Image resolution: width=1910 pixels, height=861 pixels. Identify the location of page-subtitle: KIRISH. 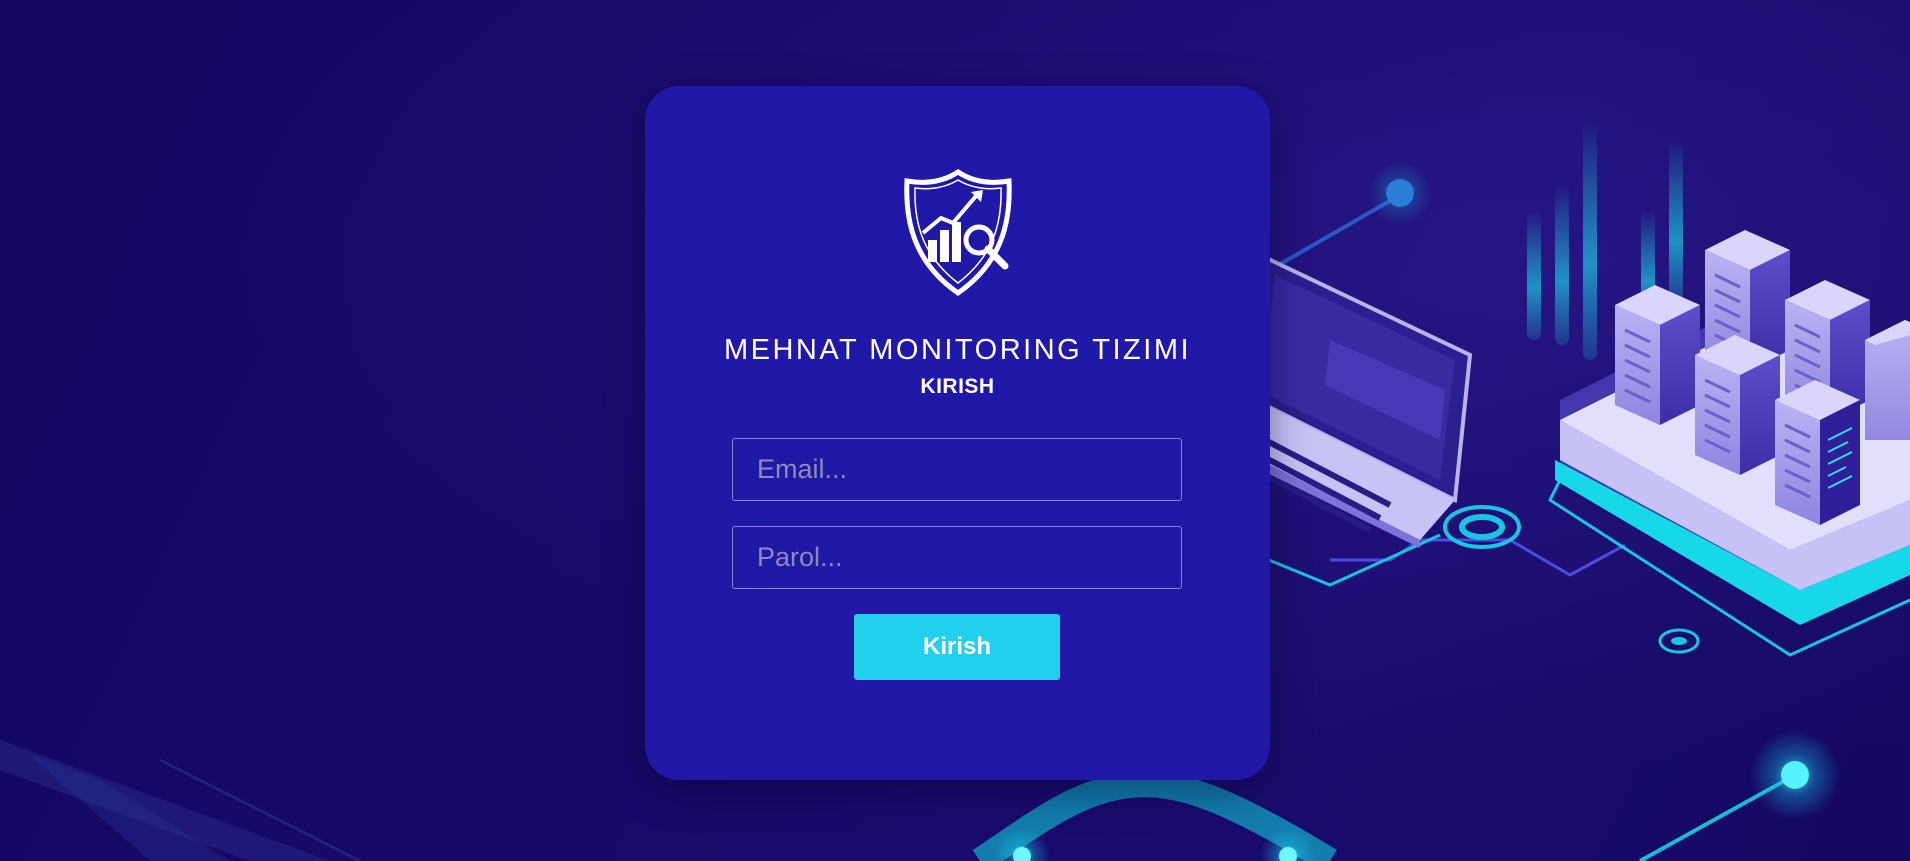
(957, 386).